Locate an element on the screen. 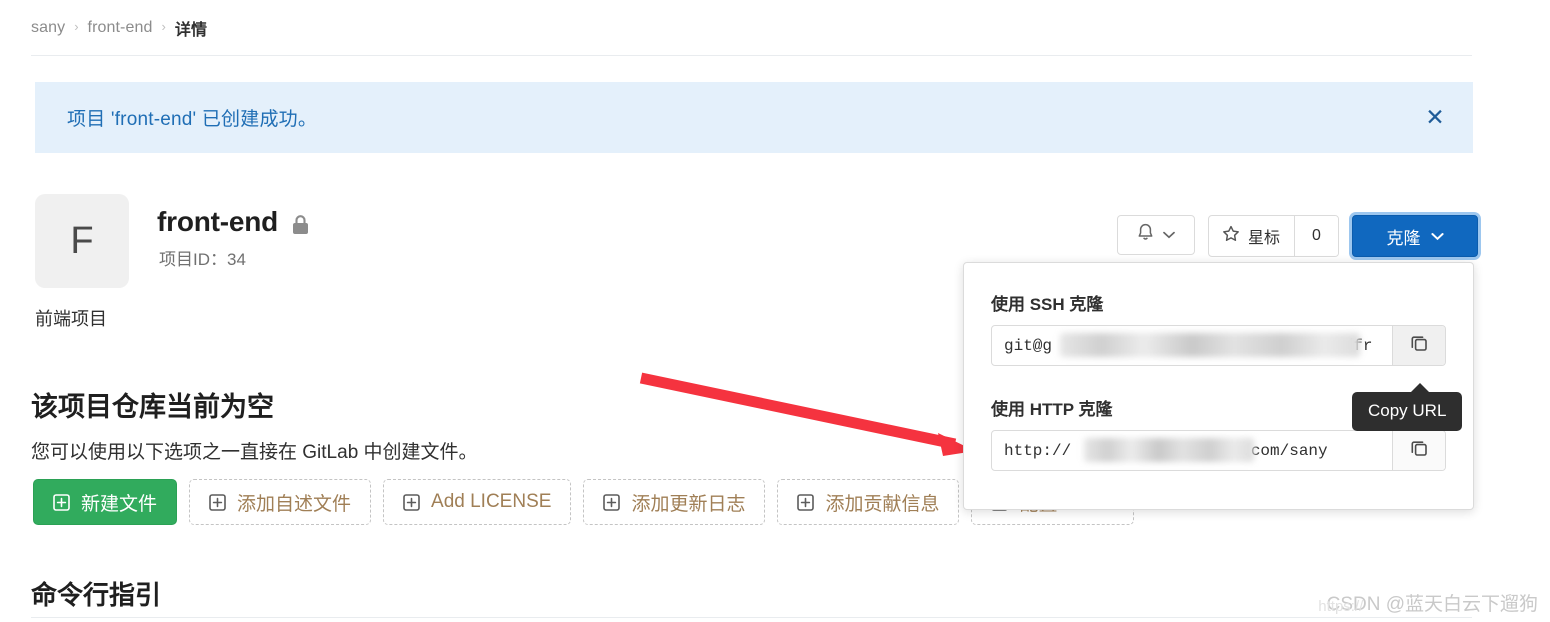  clone-button-label: 克隆 is located at coordinates (1403, 238).